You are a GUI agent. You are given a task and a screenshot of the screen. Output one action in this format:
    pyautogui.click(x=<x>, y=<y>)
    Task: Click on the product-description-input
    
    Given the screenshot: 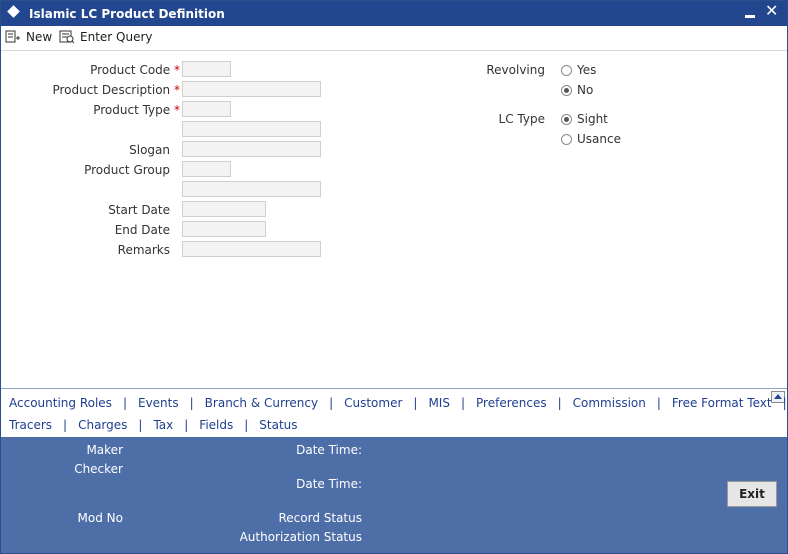 What is the action you would take?
    pyautogui.click(x=251, y=89)
    